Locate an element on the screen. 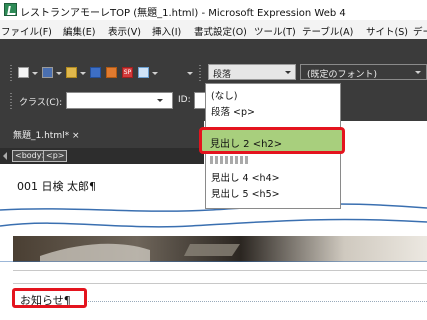 The image size is (427, 320). notice-heading-callout: お知らせ¶ is located at coordinates (49, 298).